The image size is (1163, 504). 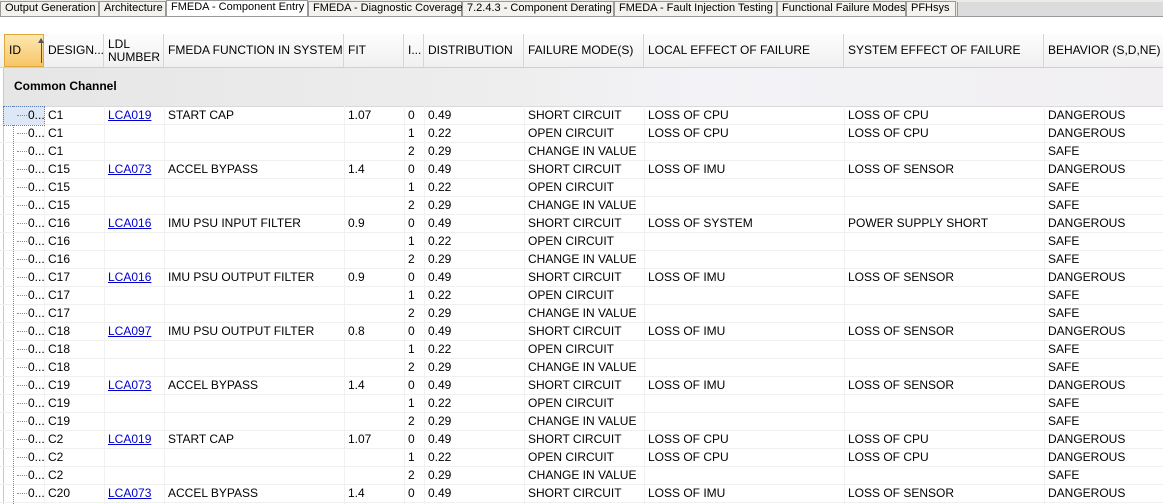 I want to click on table-row: 0... C19 2 0.29 CHANGE IN VALUE SAFE, so click(x=581, y=422).